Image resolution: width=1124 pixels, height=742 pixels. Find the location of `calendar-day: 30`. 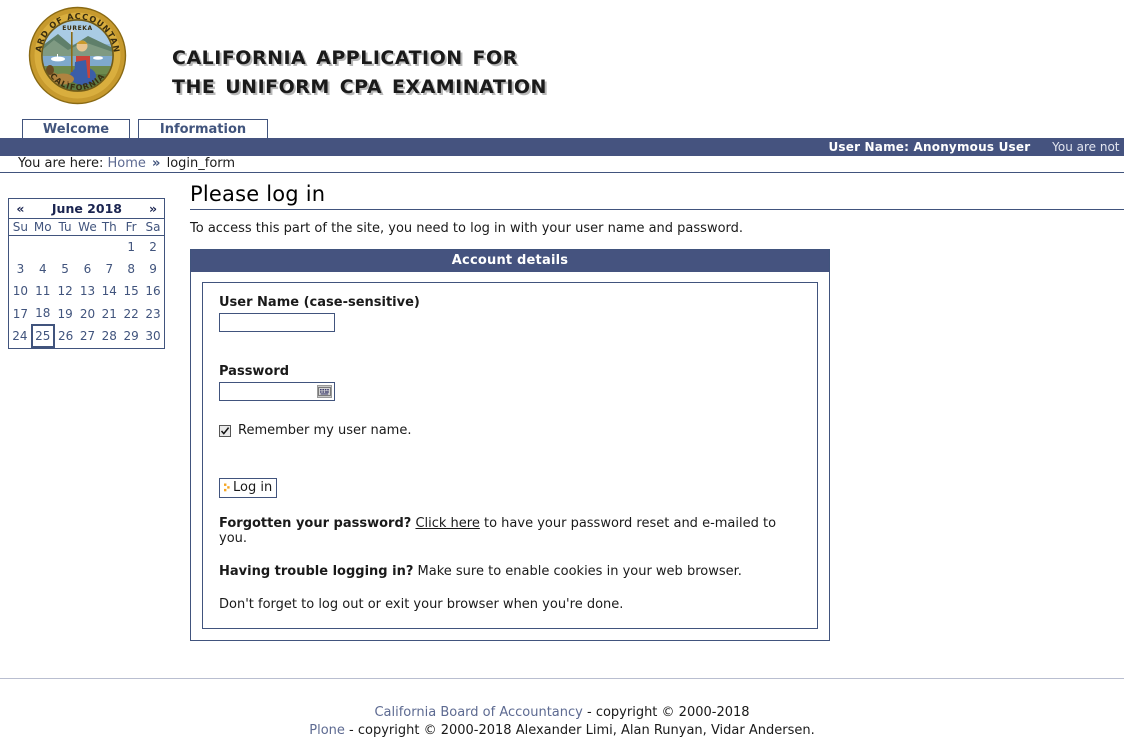

calendar-day: 30 is located at coordinates (153, 336).